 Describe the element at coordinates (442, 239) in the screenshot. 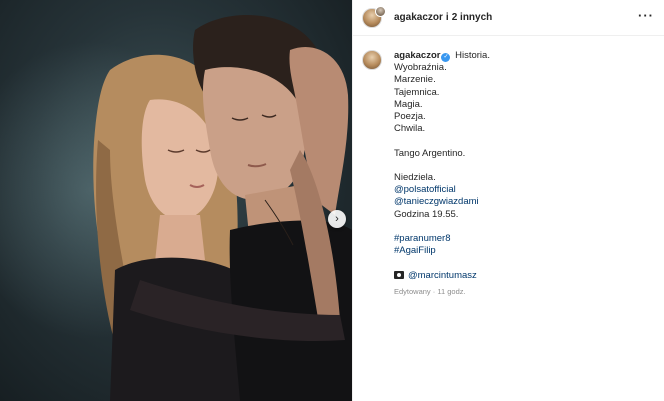

I see `hashtag-link-paranumer8: #paranumer8` at that location.